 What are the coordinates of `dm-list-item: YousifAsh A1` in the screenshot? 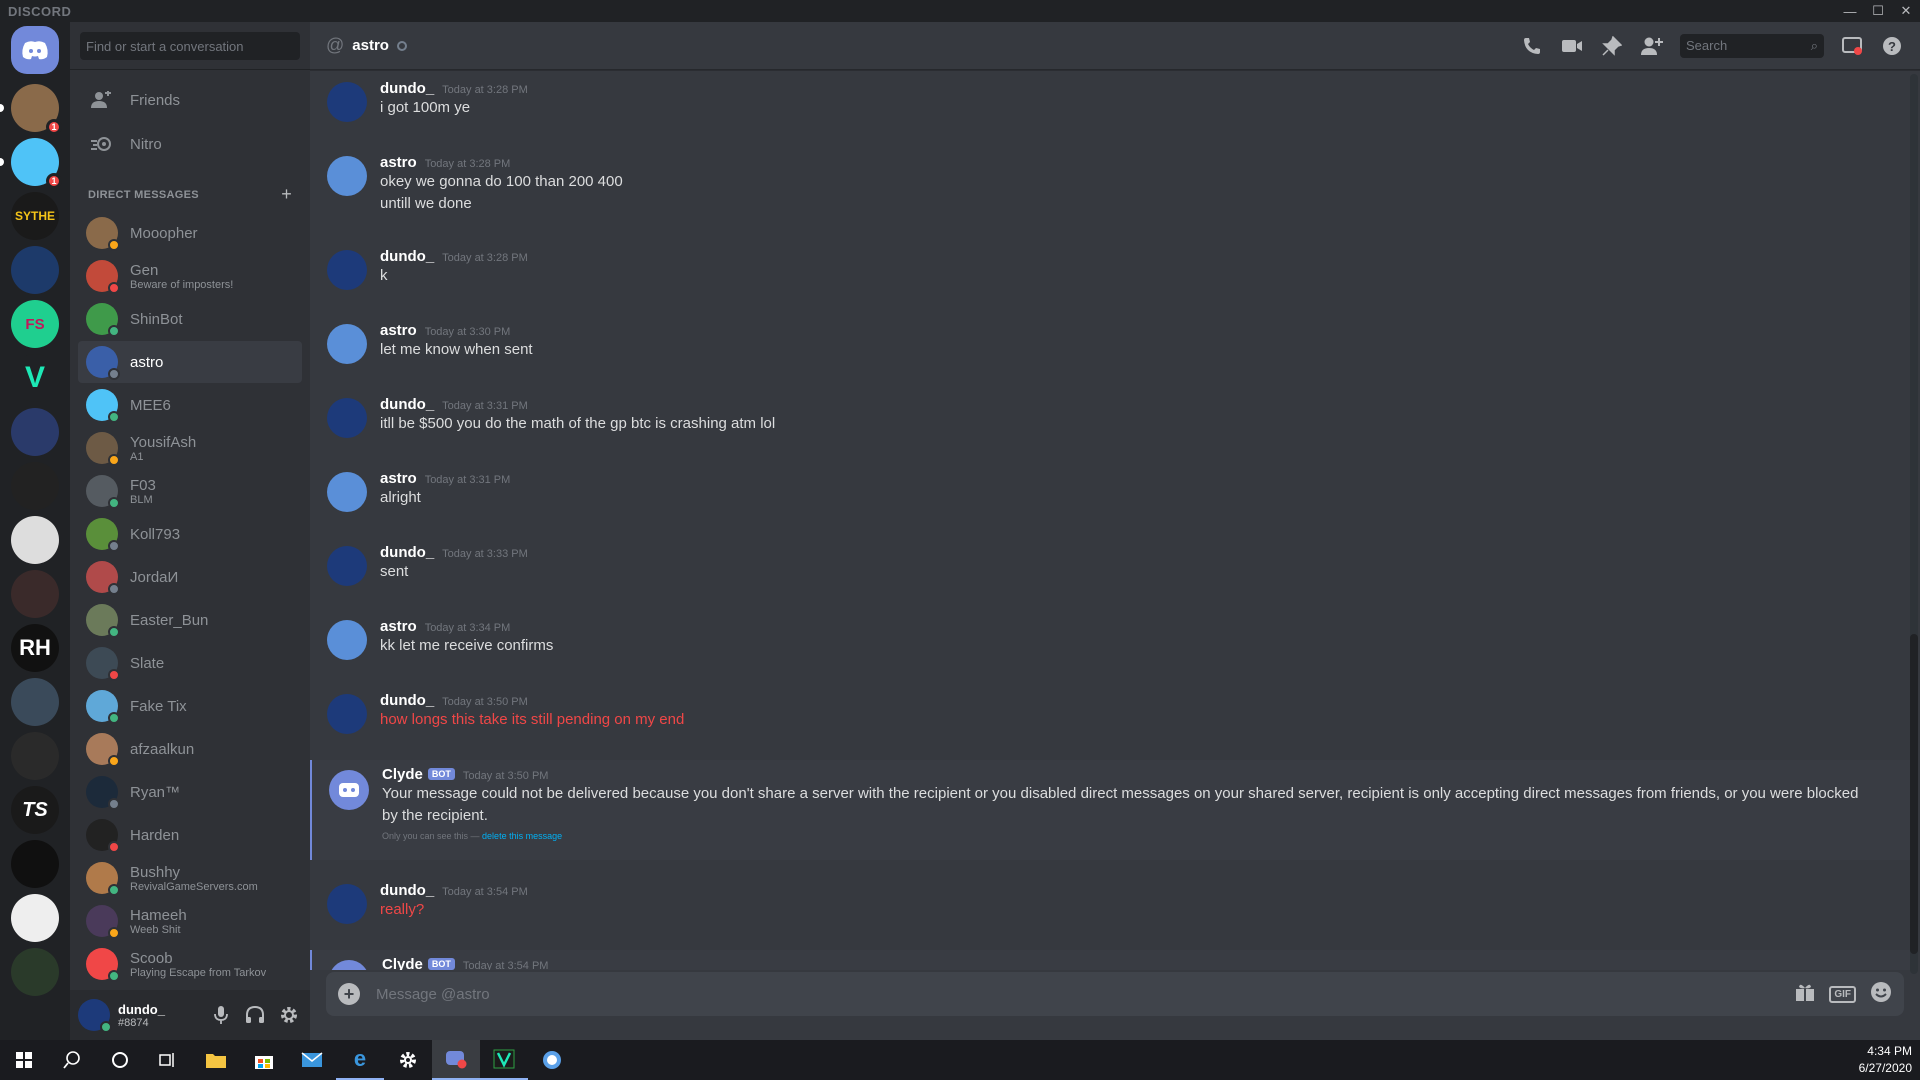 It's located at (190, 448).